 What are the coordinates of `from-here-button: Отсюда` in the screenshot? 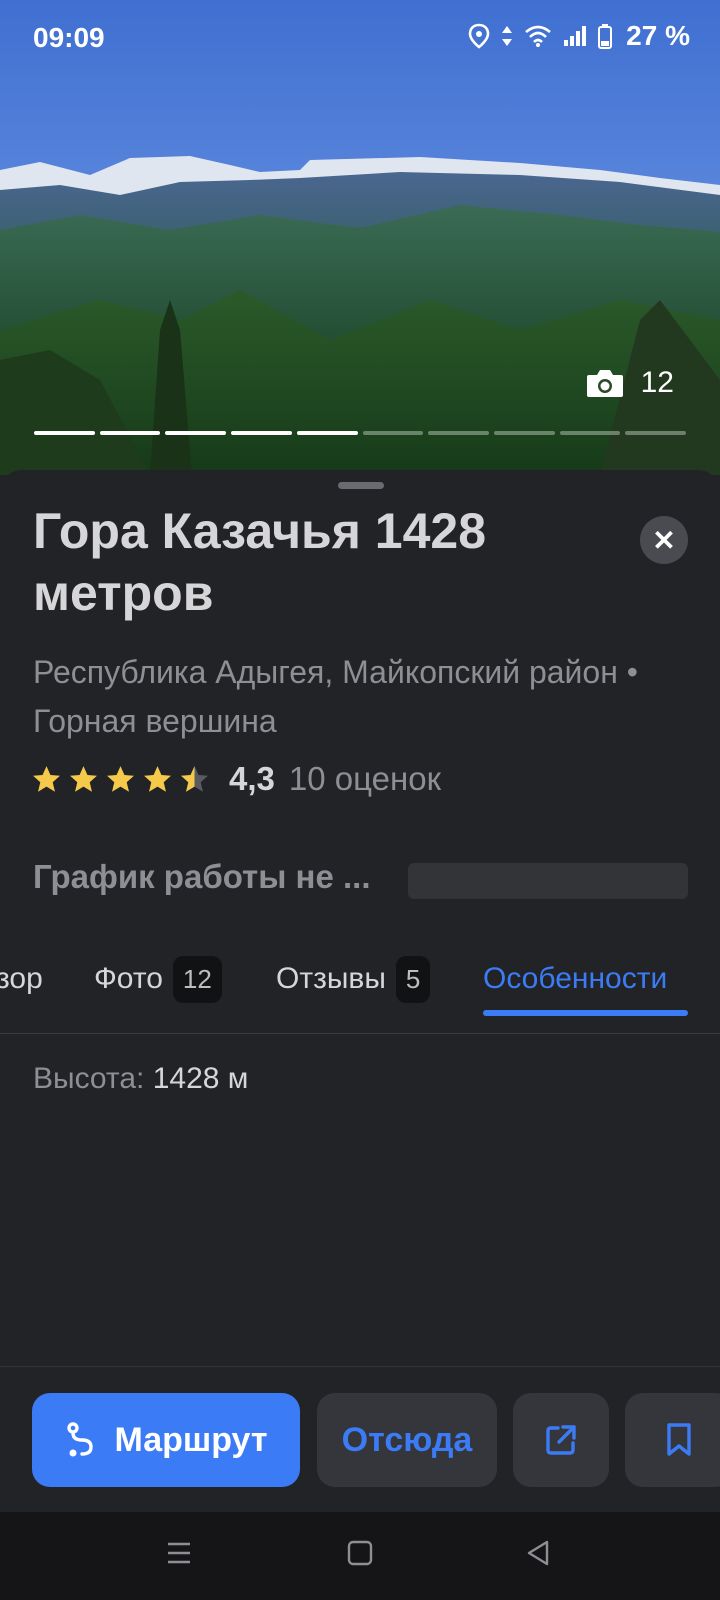 It's located at (407, 1440).